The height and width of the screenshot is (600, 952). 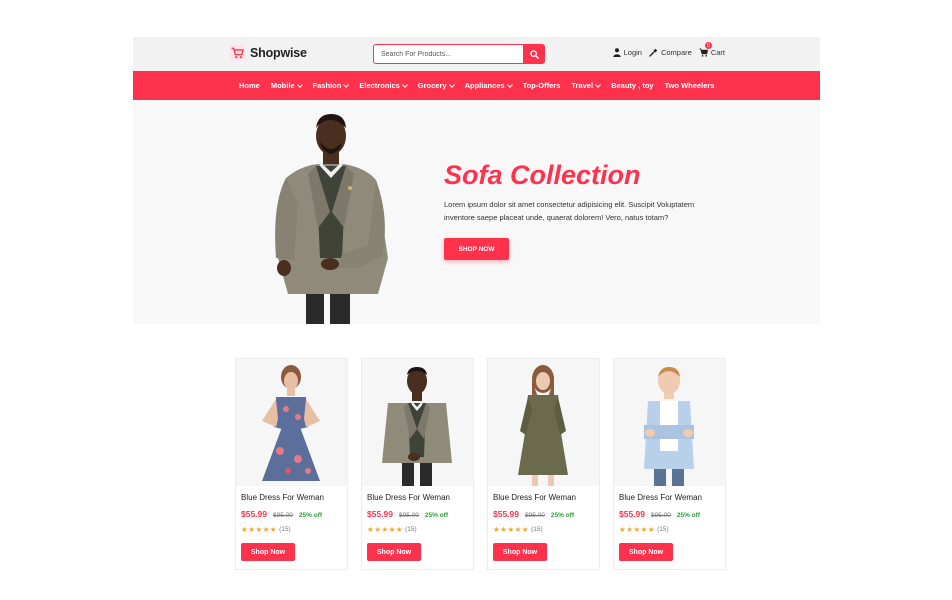 What do you see at coordinates (653, 52) in the screenshot?
I see `compare-icon` at bounding box center [653, 52].